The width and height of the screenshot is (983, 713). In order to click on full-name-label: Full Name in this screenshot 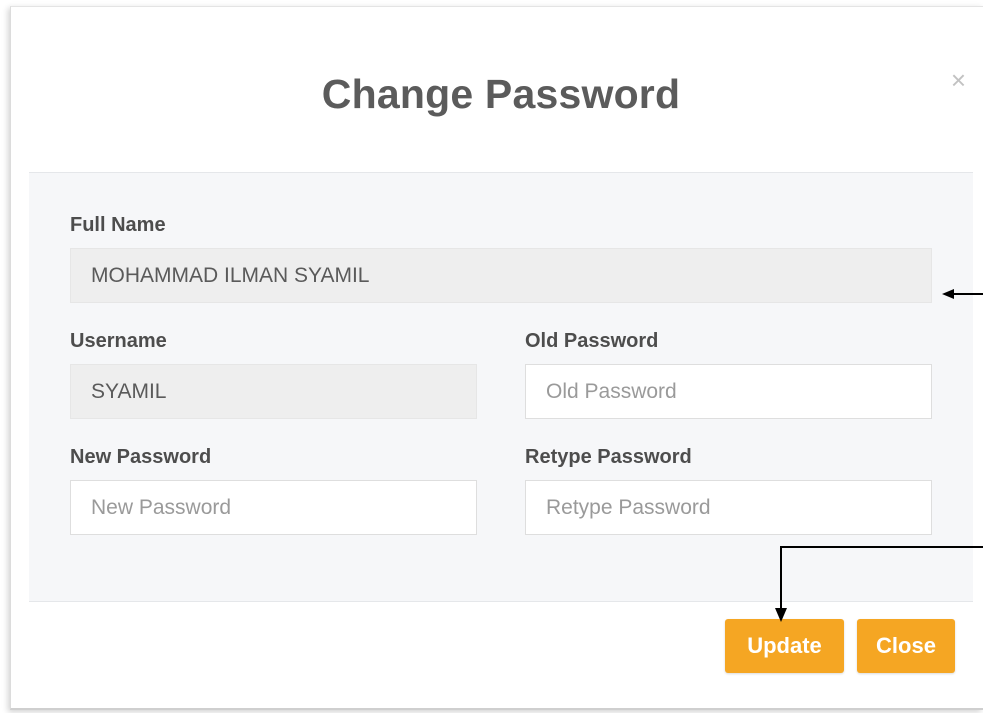, I will do `click(118, 225)`.